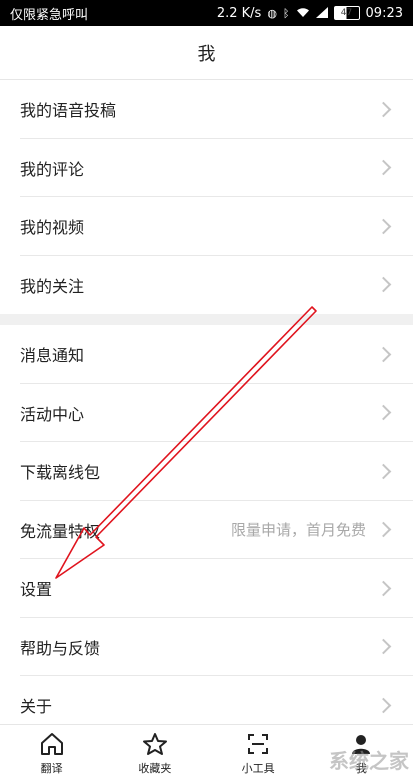 Image resolution: width=413 pixels, height=782 pixels. What do you see at coordinates (258, 768) in the screenshot?
I see `nav-tab-label: 小工具` at bounding box center [258, 768].